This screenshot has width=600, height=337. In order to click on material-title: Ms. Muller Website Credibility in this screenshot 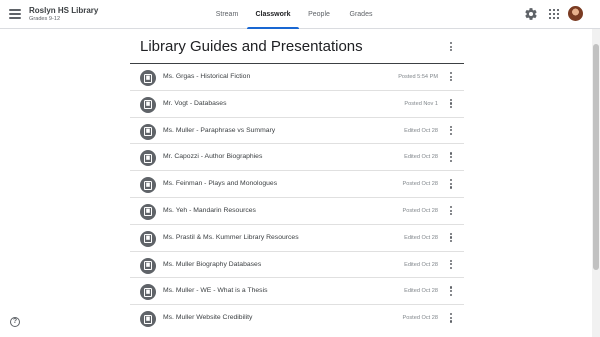, I will do `click(208, 318)`.